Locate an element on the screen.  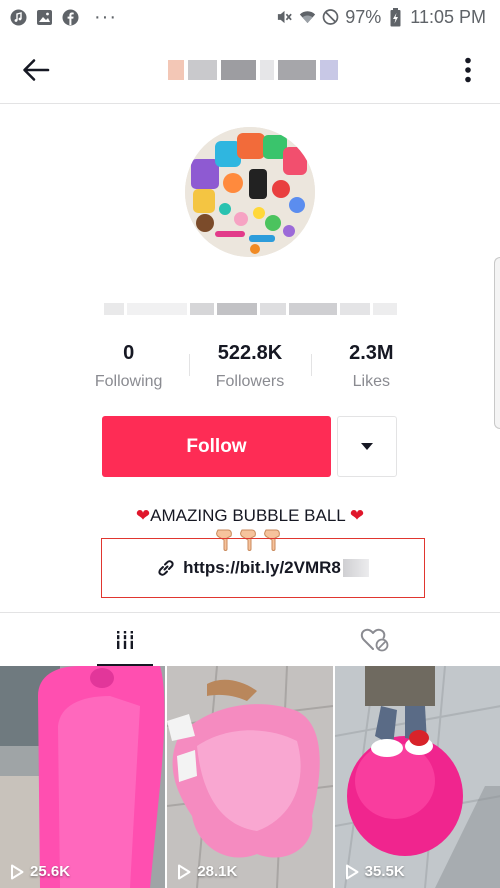
view-count-value: 28.1K is located at coordinates (217, 871).